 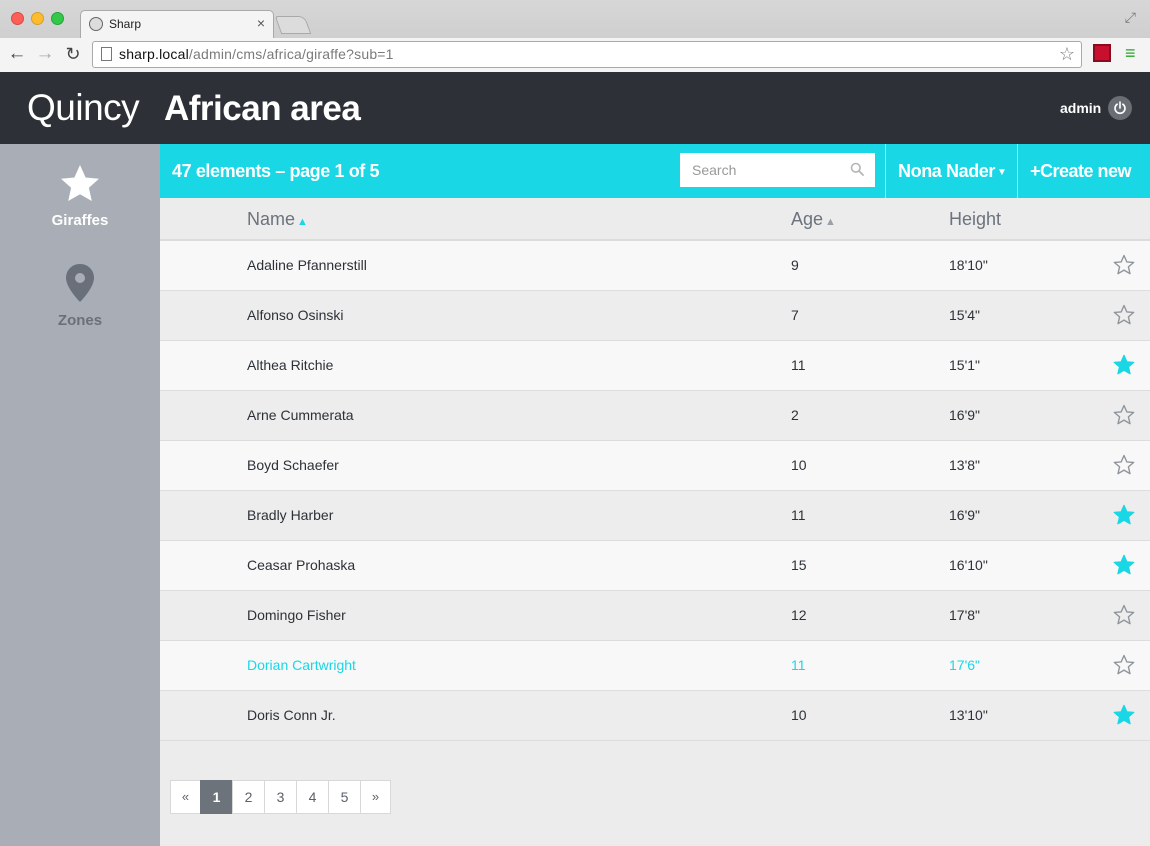 I want to click on table-row: Ceasar Prohaska 15 16'10", so click(x=655, y=566).